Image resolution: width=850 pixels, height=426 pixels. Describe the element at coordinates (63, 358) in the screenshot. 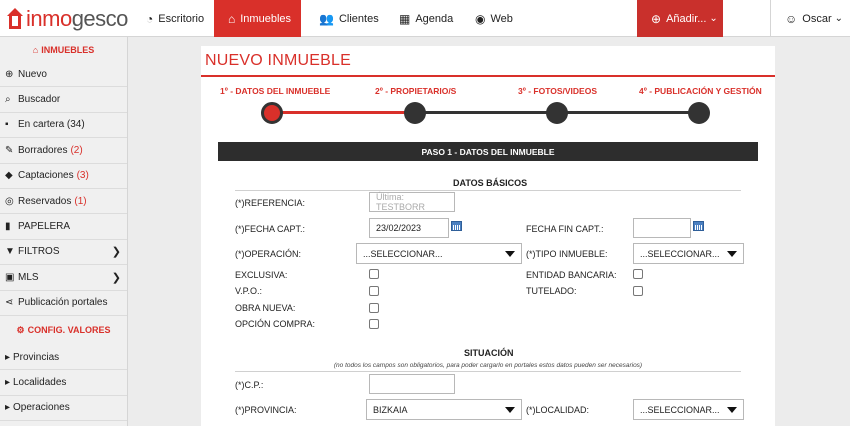

I see `sidebar-item-provincias: ▸ Provincias` at that location.